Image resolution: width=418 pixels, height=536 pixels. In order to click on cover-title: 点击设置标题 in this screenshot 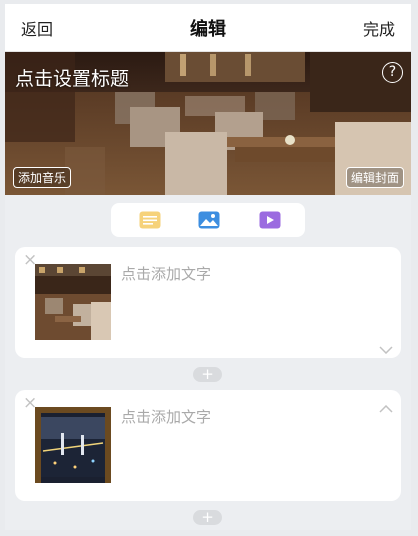, I will do `click(72, 77)`.